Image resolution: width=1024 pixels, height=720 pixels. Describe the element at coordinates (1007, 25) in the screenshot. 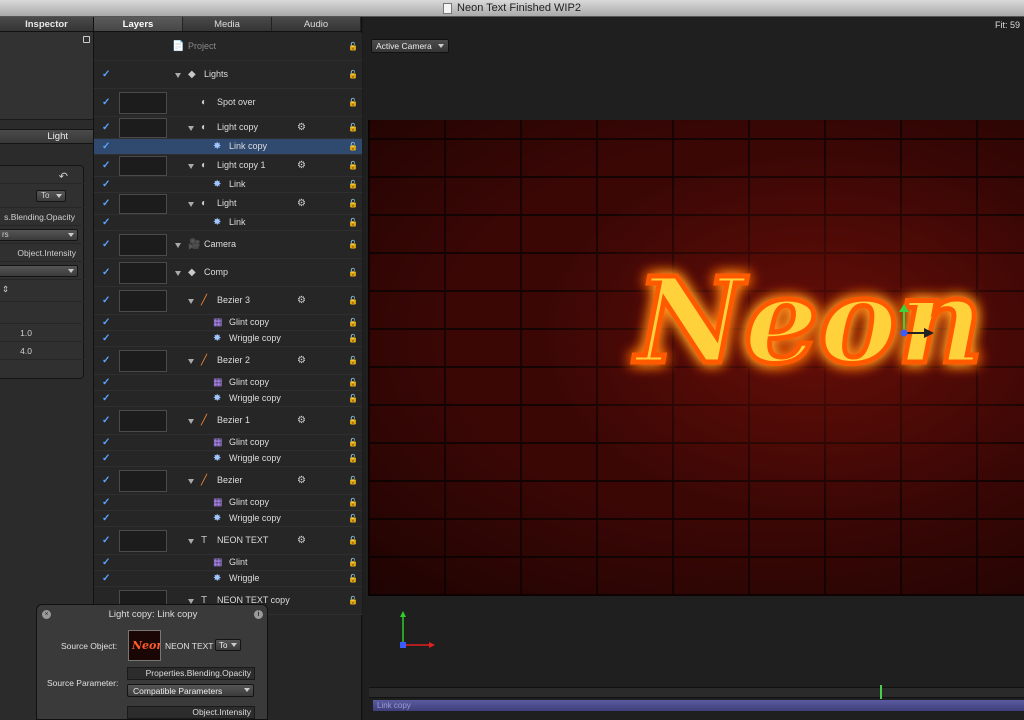

I see `zoom-fit-label: Fit: 59` at that location.